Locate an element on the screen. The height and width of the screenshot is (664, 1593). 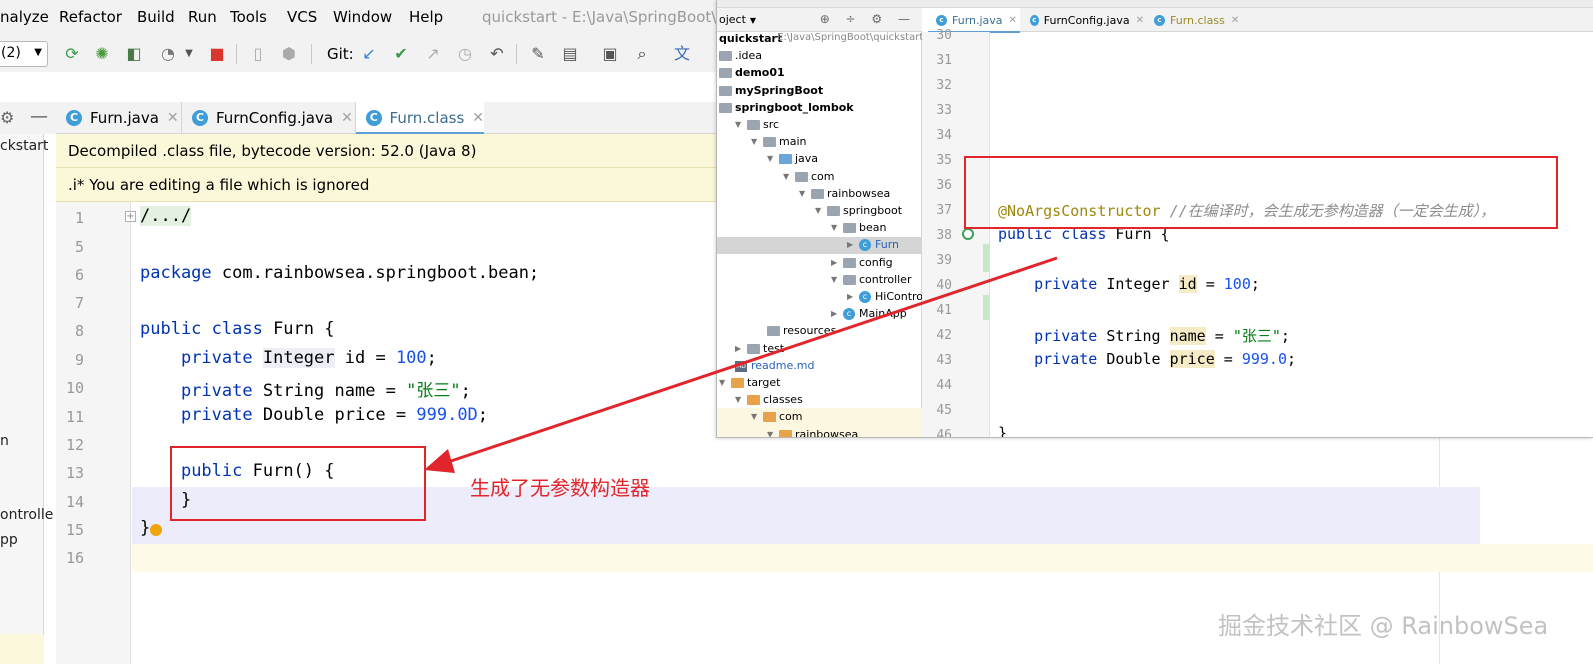
watermark: 掘金技术社区 @ RainbowSea is located at coordinates (1383, 626).